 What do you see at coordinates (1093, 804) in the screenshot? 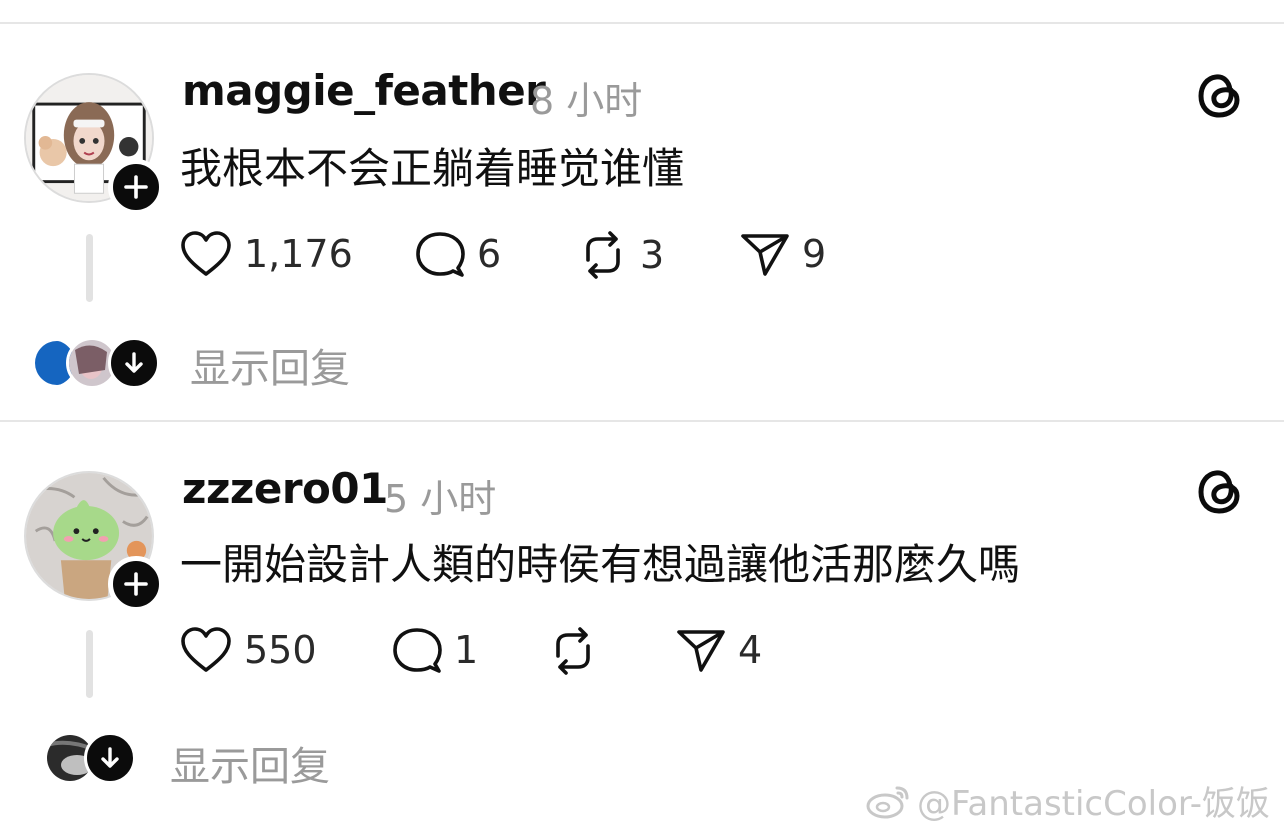
I see `watermark-text: @FantasticColor-饭饭` at bounding box center [1093, 804].